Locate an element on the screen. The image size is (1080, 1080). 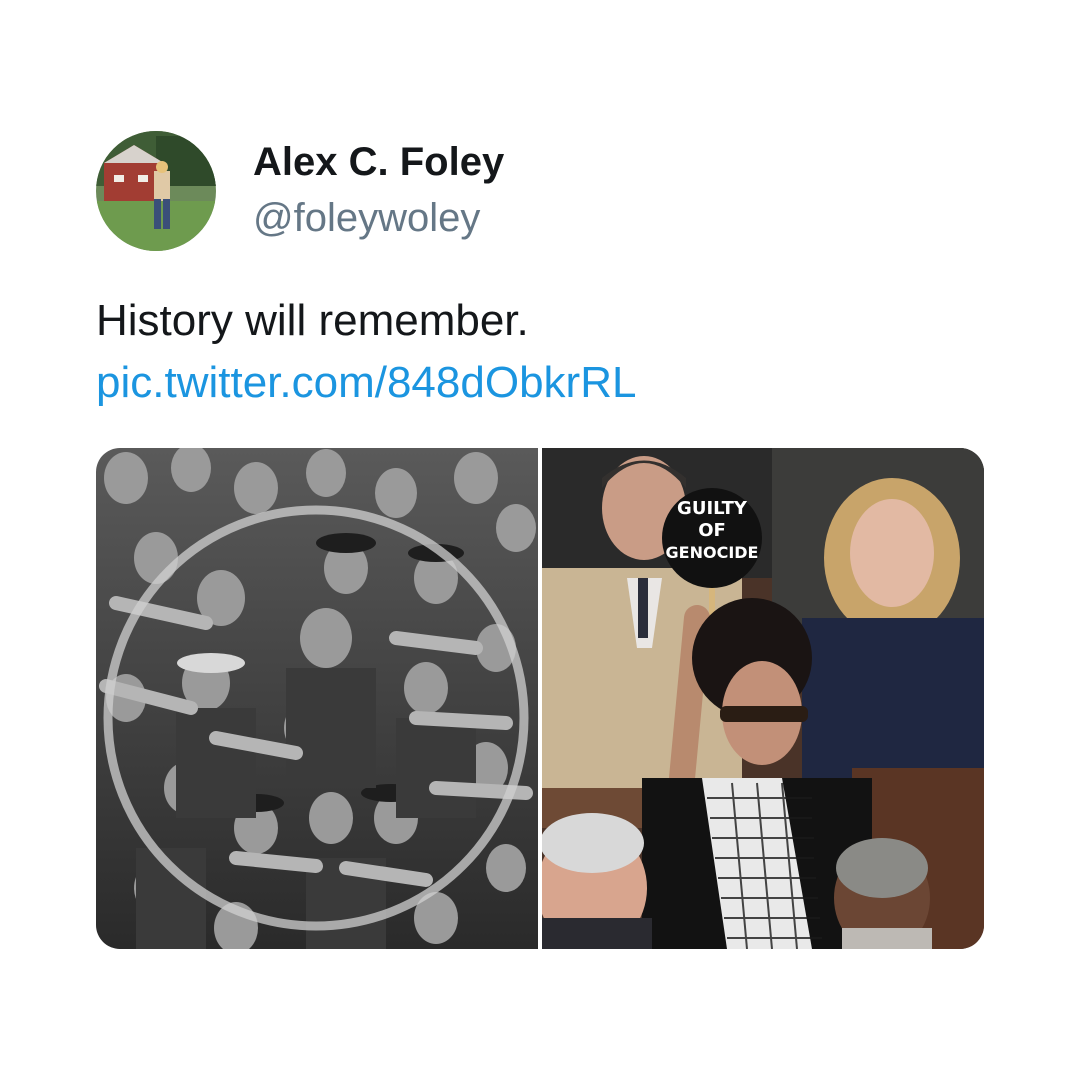
avatar is located at coordinates (156, 191).